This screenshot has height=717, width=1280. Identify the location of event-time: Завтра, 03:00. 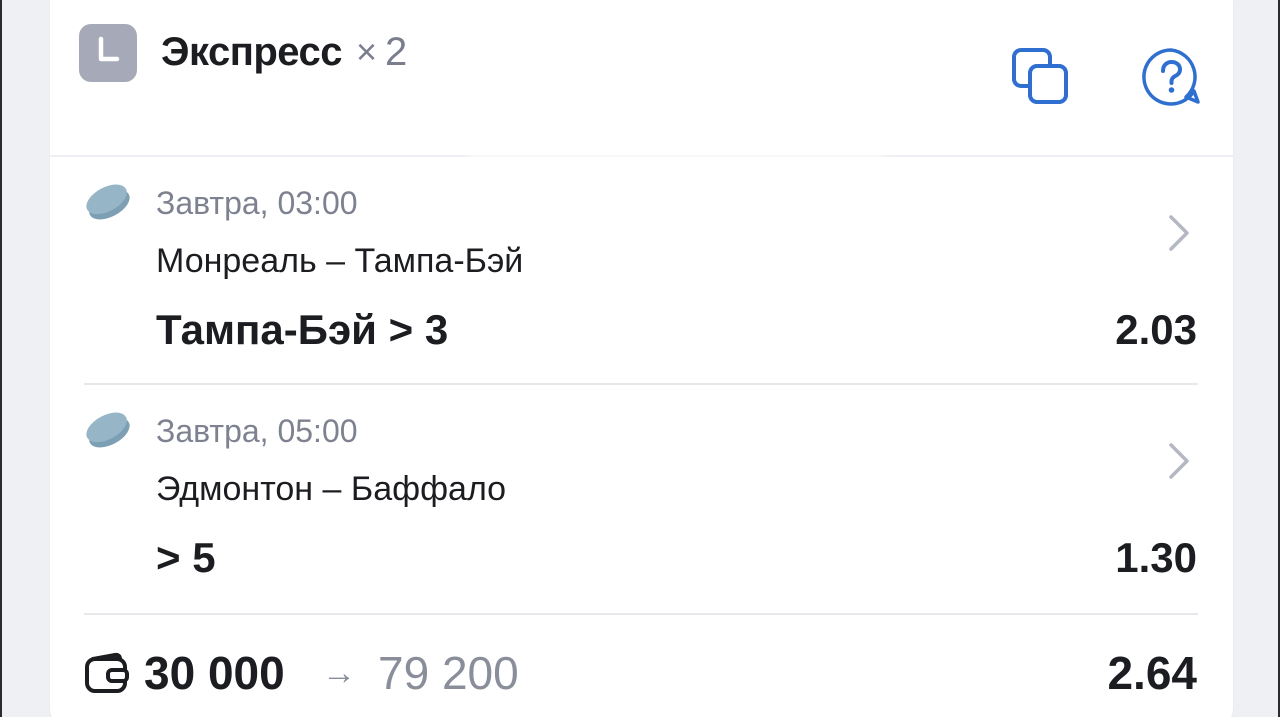
(257, 203).